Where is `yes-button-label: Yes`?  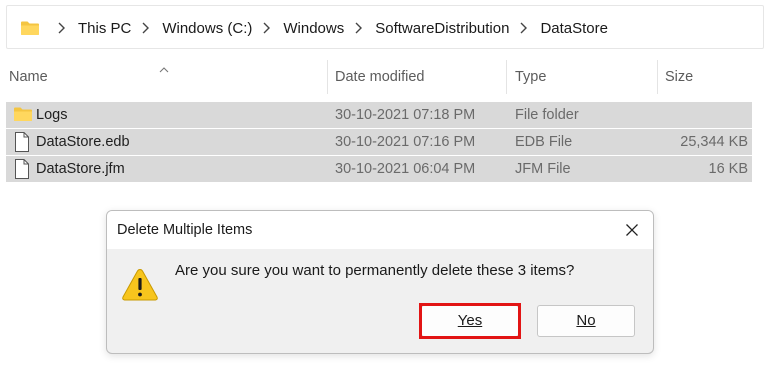 yes-button-label: Yes is located at coordinates (470, 320).